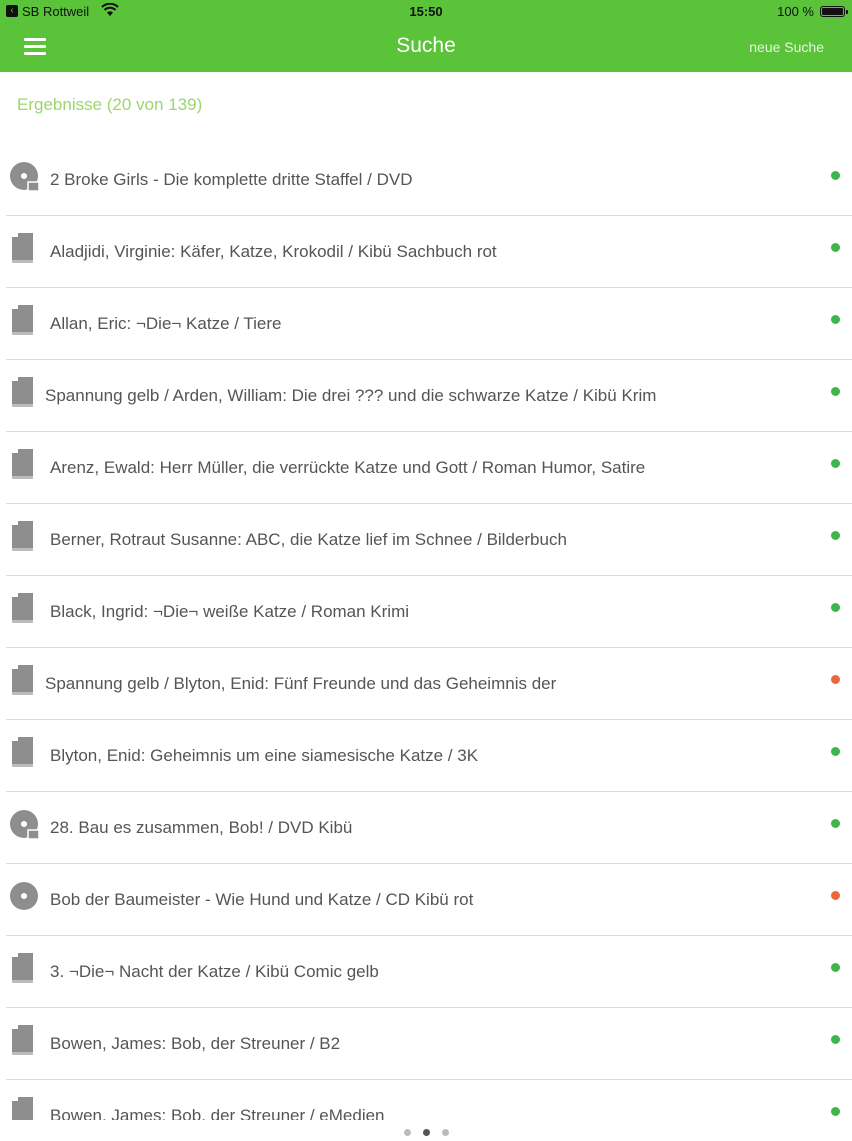 The width and height of the screenshot is (852, 1141). Describe the element at coordinates (201, 827) in the screenshot. I see `item-title: 28. Bau es zusammen, Bob! / DVD Kibü` at that location.